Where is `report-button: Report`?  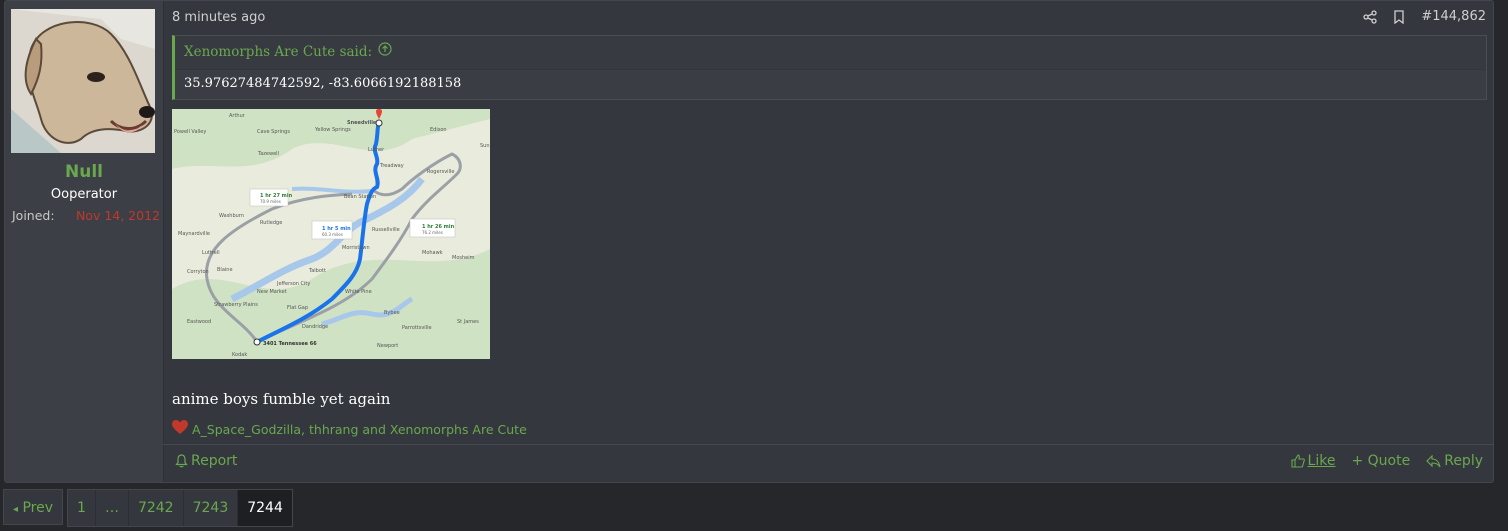 report-button: Report is located at coordinates (206, 461).